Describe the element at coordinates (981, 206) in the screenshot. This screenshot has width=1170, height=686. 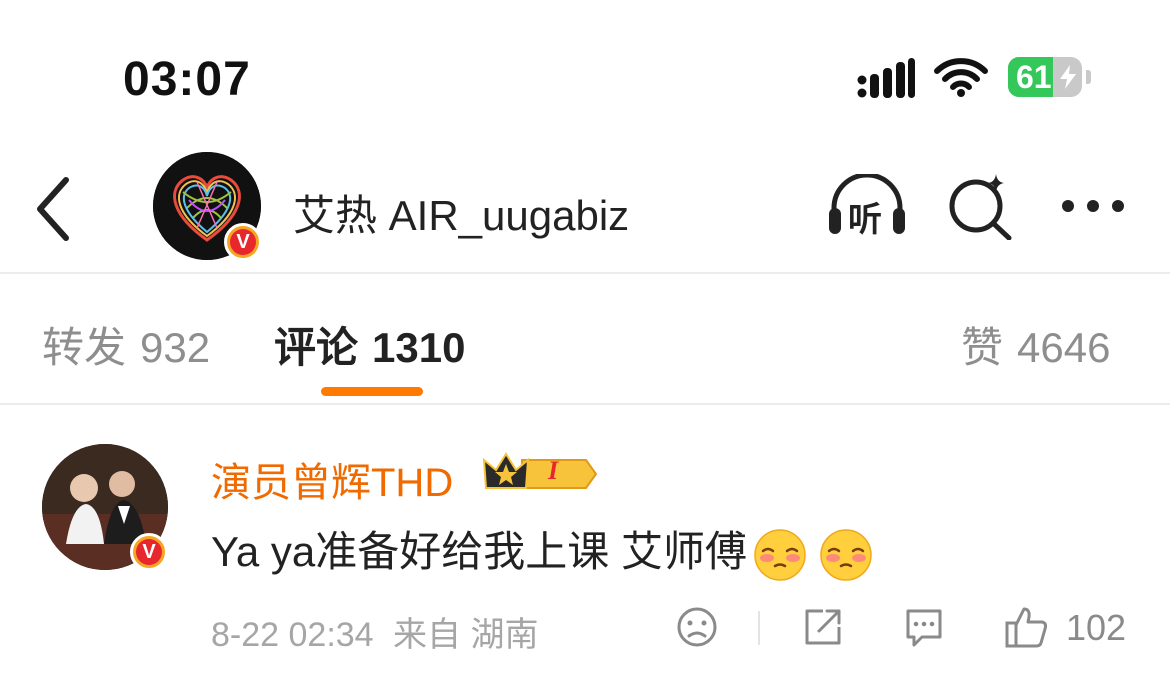
I see `search-sparkle-icon` at that location.